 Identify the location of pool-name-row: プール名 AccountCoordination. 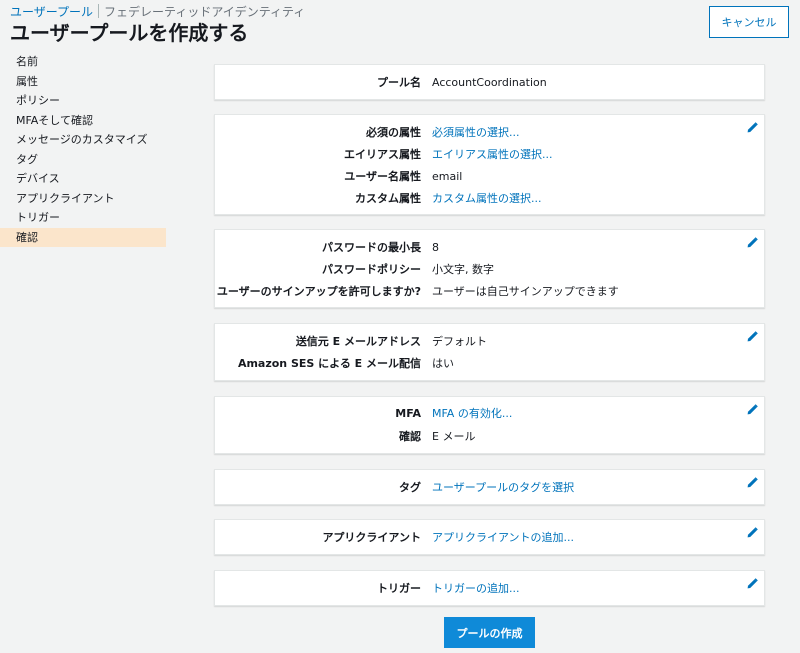
(489, 83).